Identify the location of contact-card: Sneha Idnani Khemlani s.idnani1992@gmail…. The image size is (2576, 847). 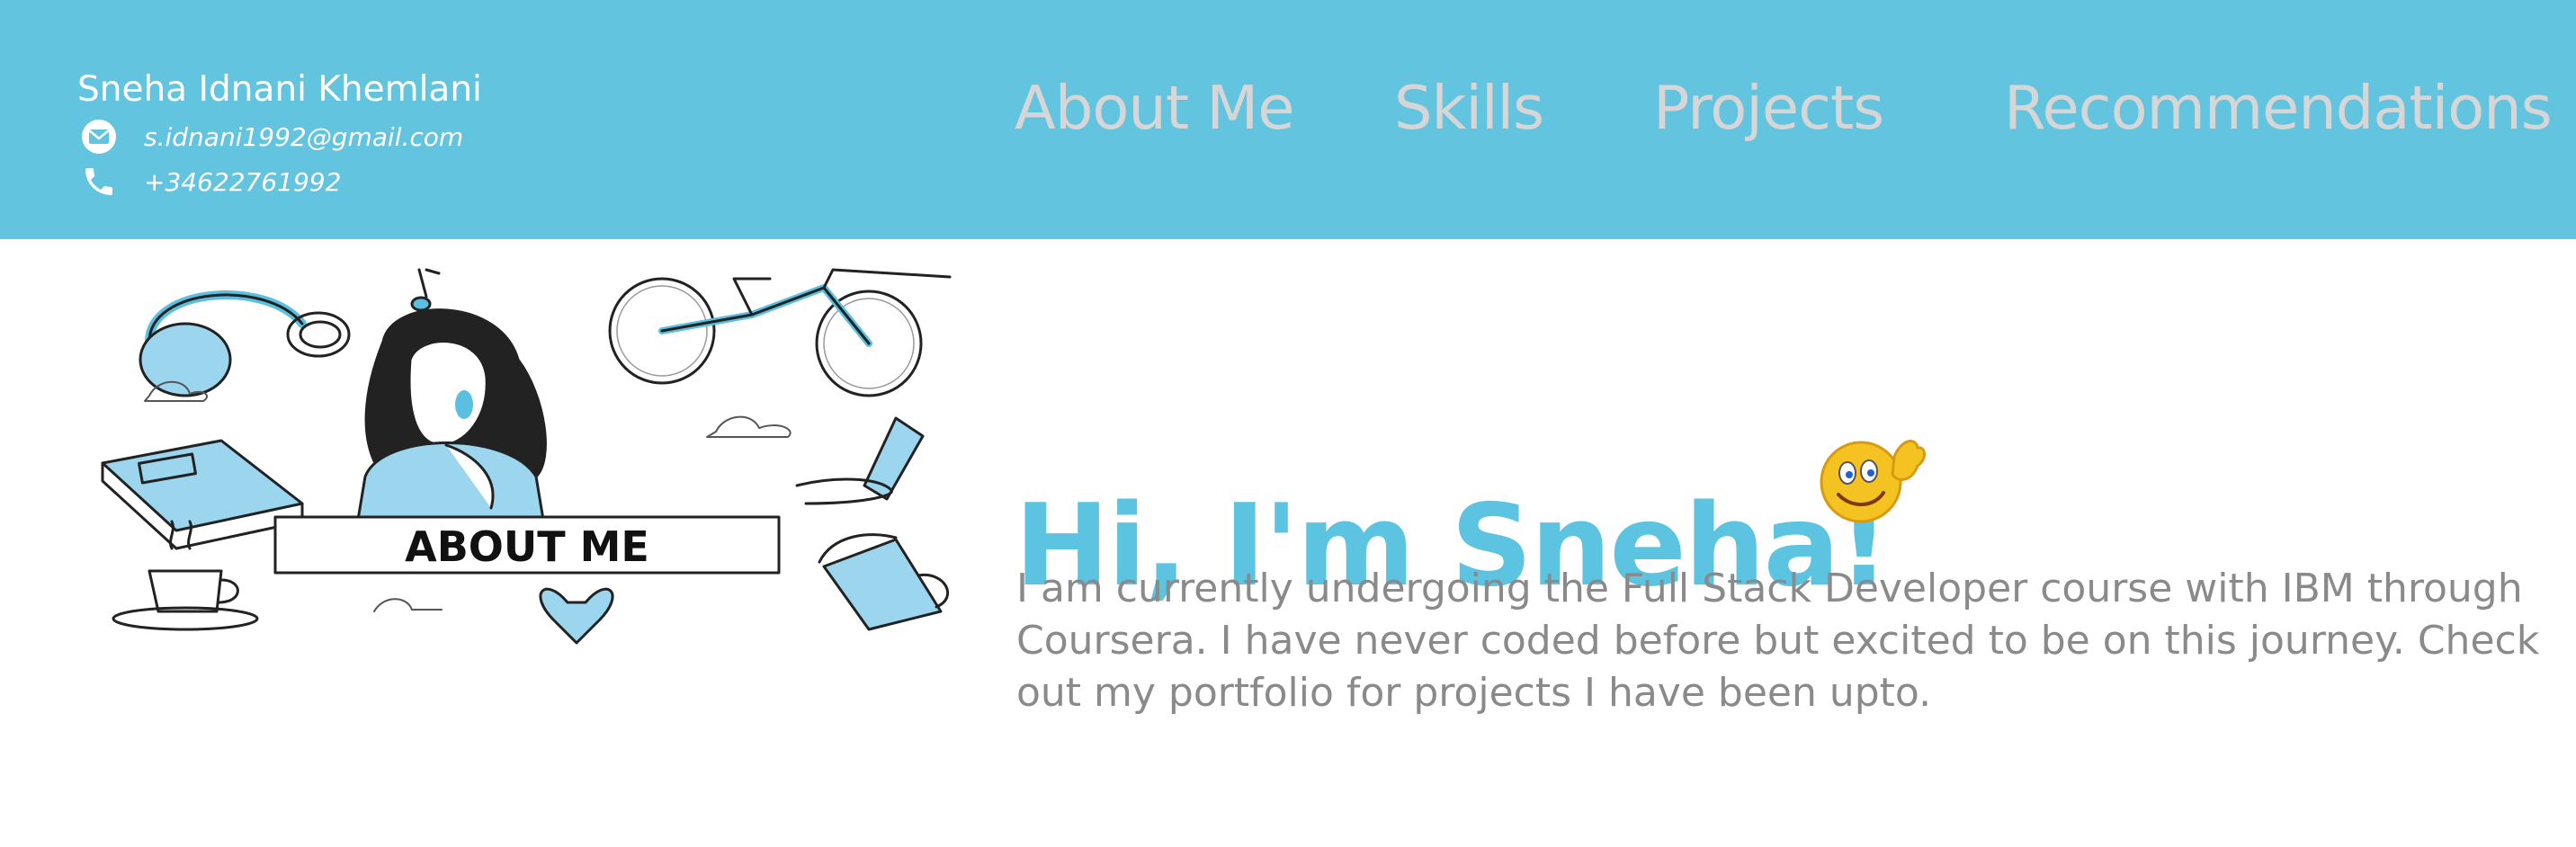
(279, 135).